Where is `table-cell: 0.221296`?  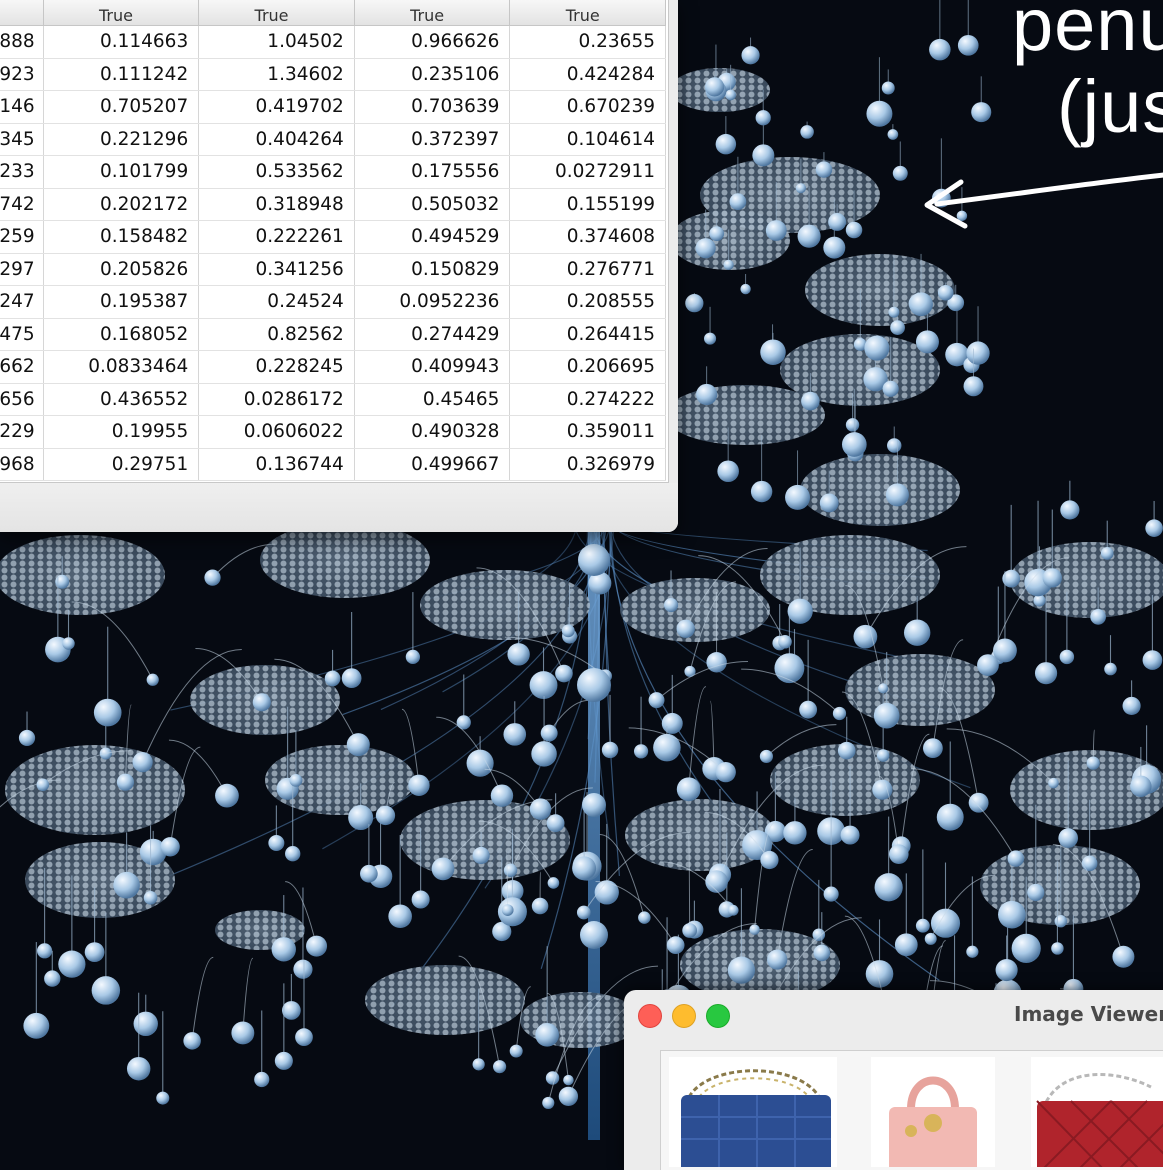
table-cell: 0.221296 is located at coordinates (121, 139).